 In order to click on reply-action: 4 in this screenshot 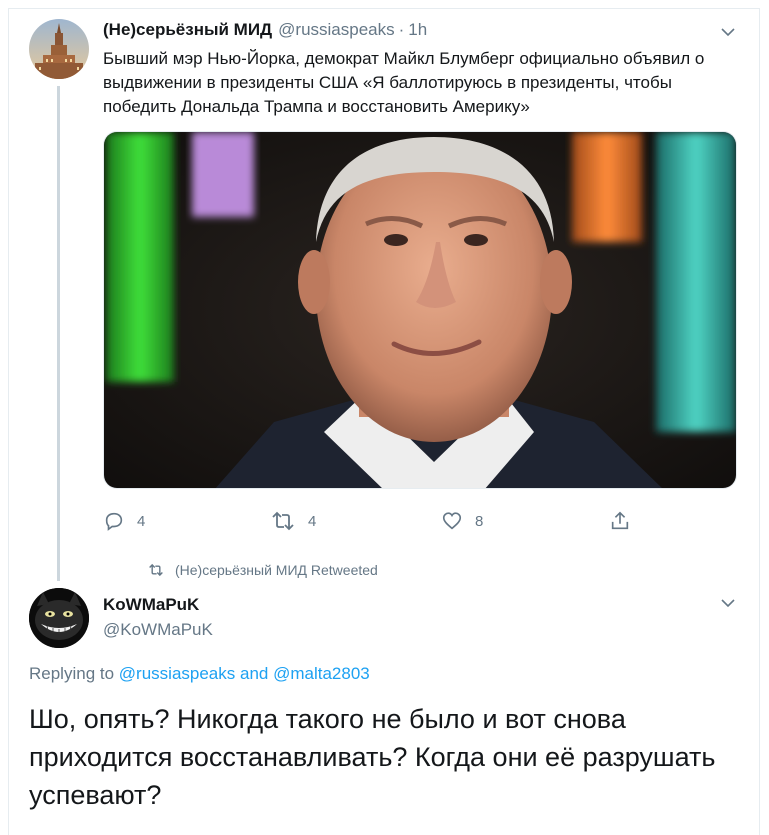, I will do `click(124, 521)`.